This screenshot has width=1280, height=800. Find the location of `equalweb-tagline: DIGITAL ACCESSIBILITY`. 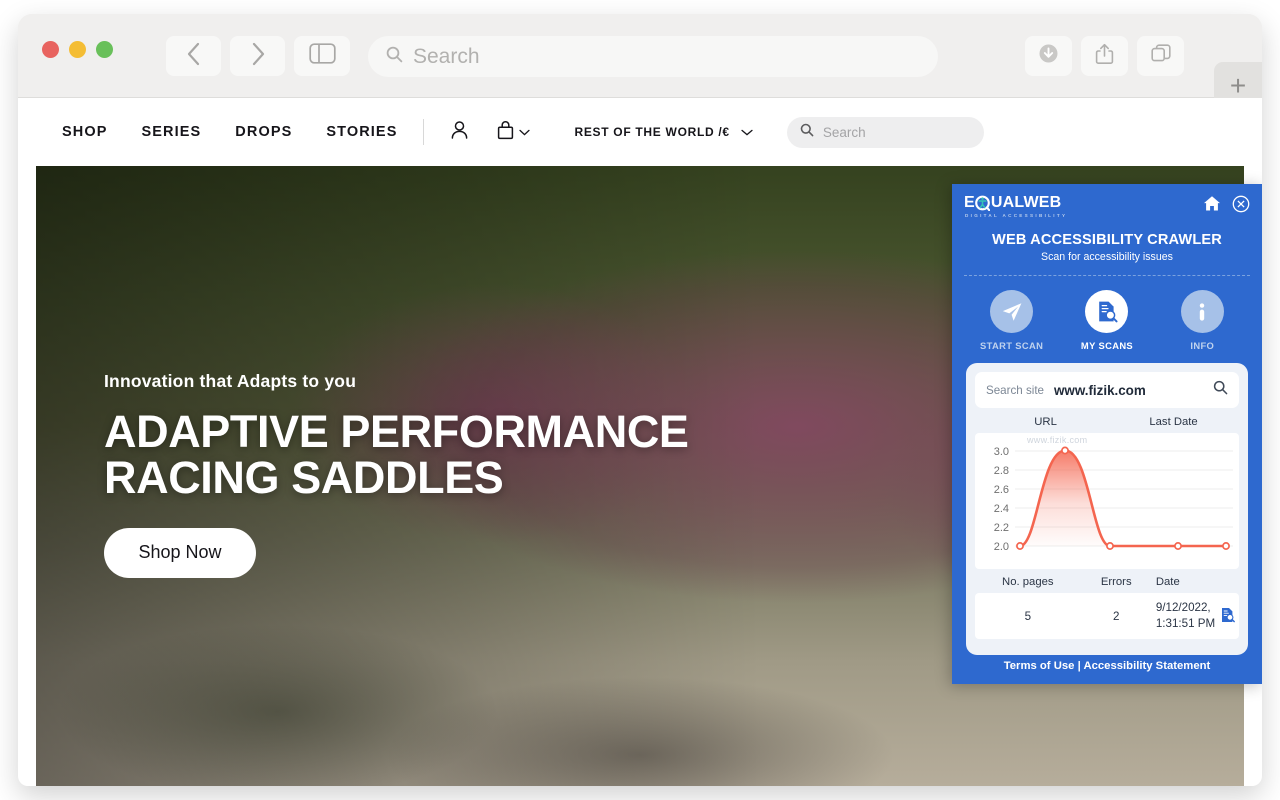

equalweb-tagline: DIGITAL ACCESSIBILITY is located at coordinates (1016, 215).